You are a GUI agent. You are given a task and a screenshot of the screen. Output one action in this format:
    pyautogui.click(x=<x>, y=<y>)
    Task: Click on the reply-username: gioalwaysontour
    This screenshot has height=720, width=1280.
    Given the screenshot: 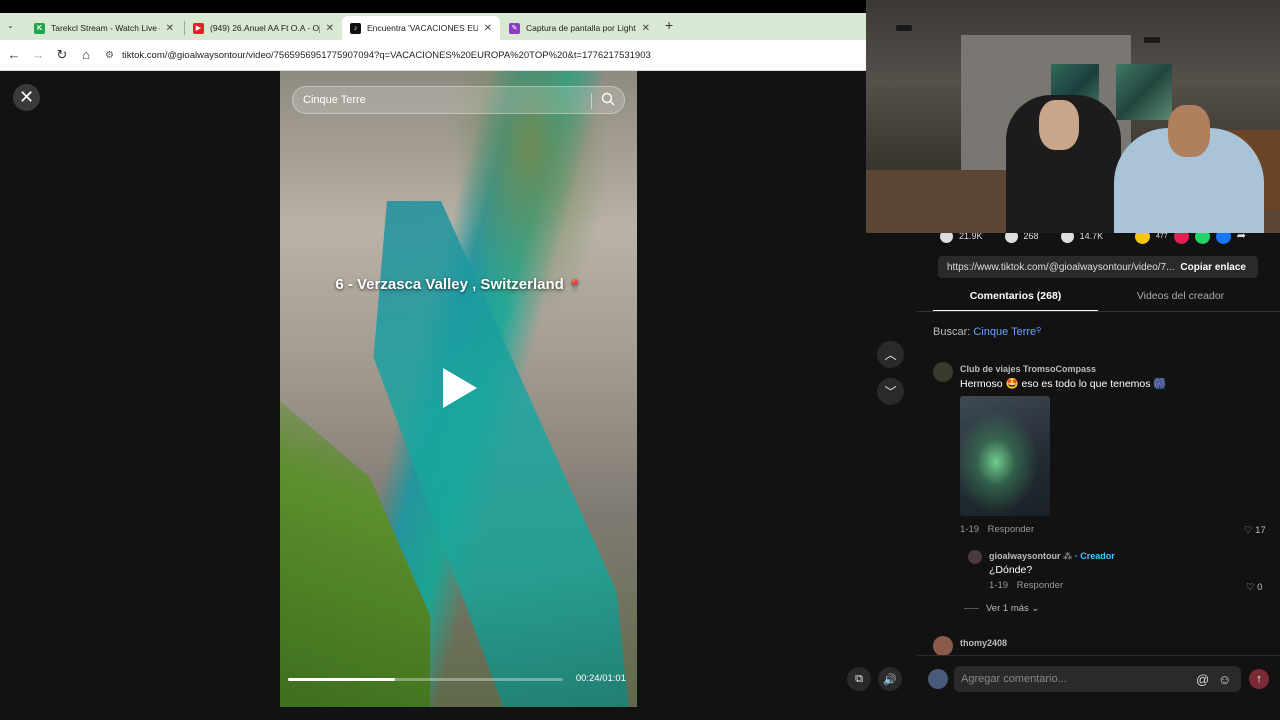 What is the action you would take?
    pyautogui.click(x=1025, y=556)
    